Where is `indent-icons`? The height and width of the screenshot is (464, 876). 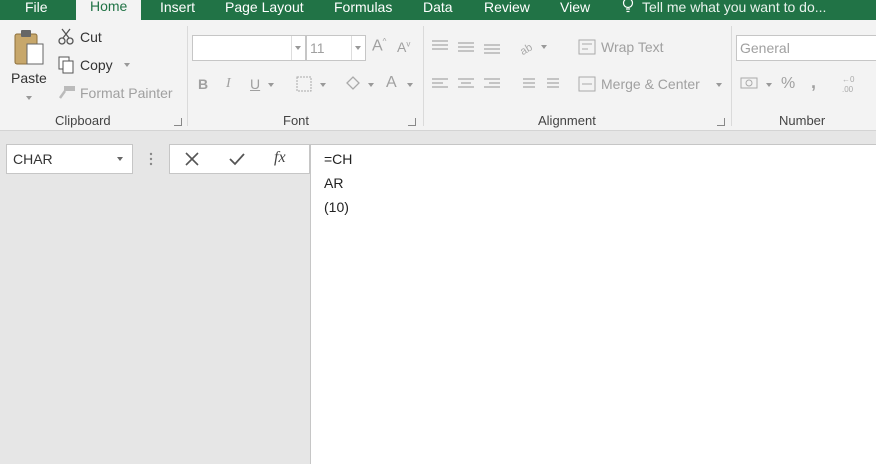 indent-icons is located at coordinates (541, 84).